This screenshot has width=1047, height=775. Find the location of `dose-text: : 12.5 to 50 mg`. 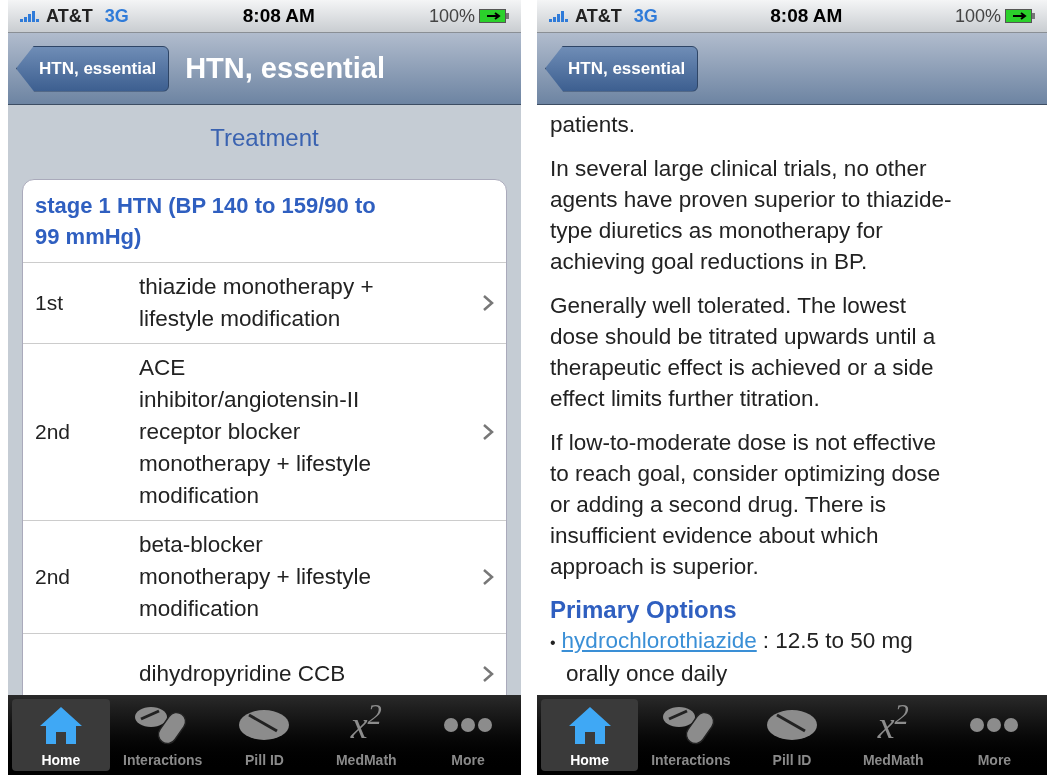

dose-text: : 12.5 to 50 mg is located at coordinates (837, 641).